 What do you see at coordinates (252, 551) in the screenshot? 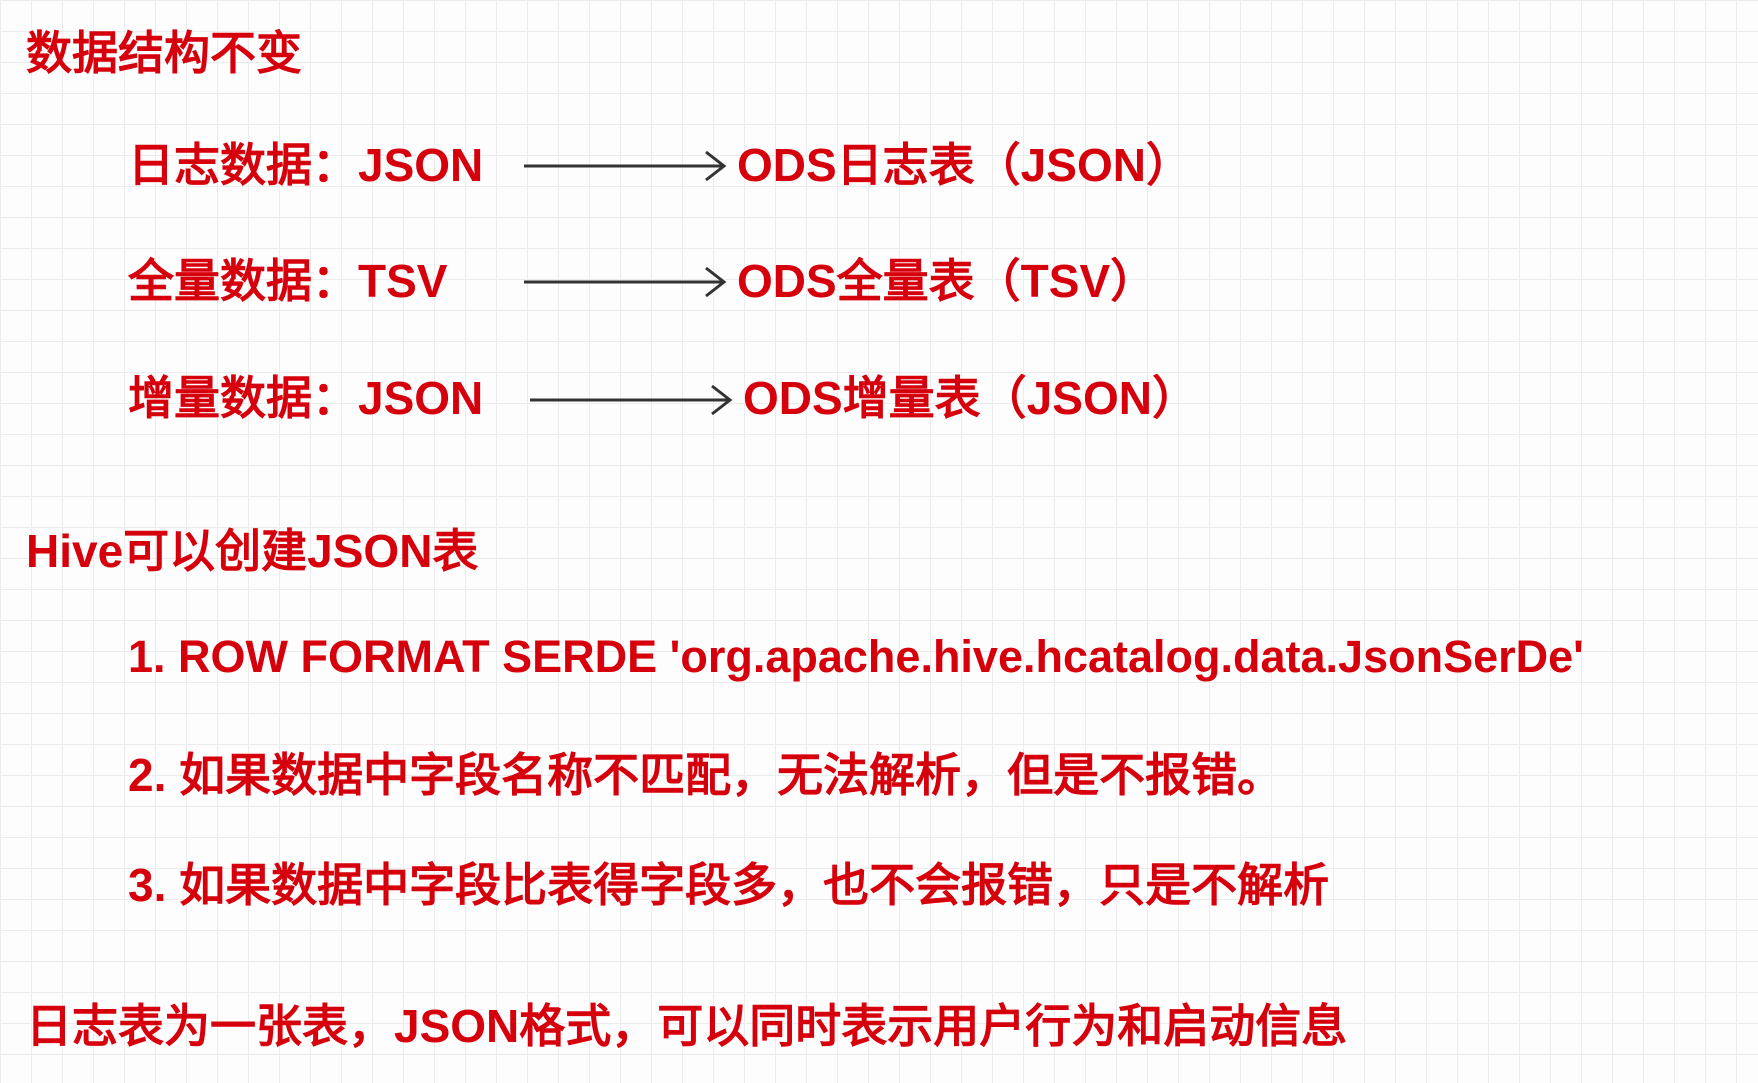
I see `section-title-hive: Hive可以创建JSON表` at bounding box center [252, 551].